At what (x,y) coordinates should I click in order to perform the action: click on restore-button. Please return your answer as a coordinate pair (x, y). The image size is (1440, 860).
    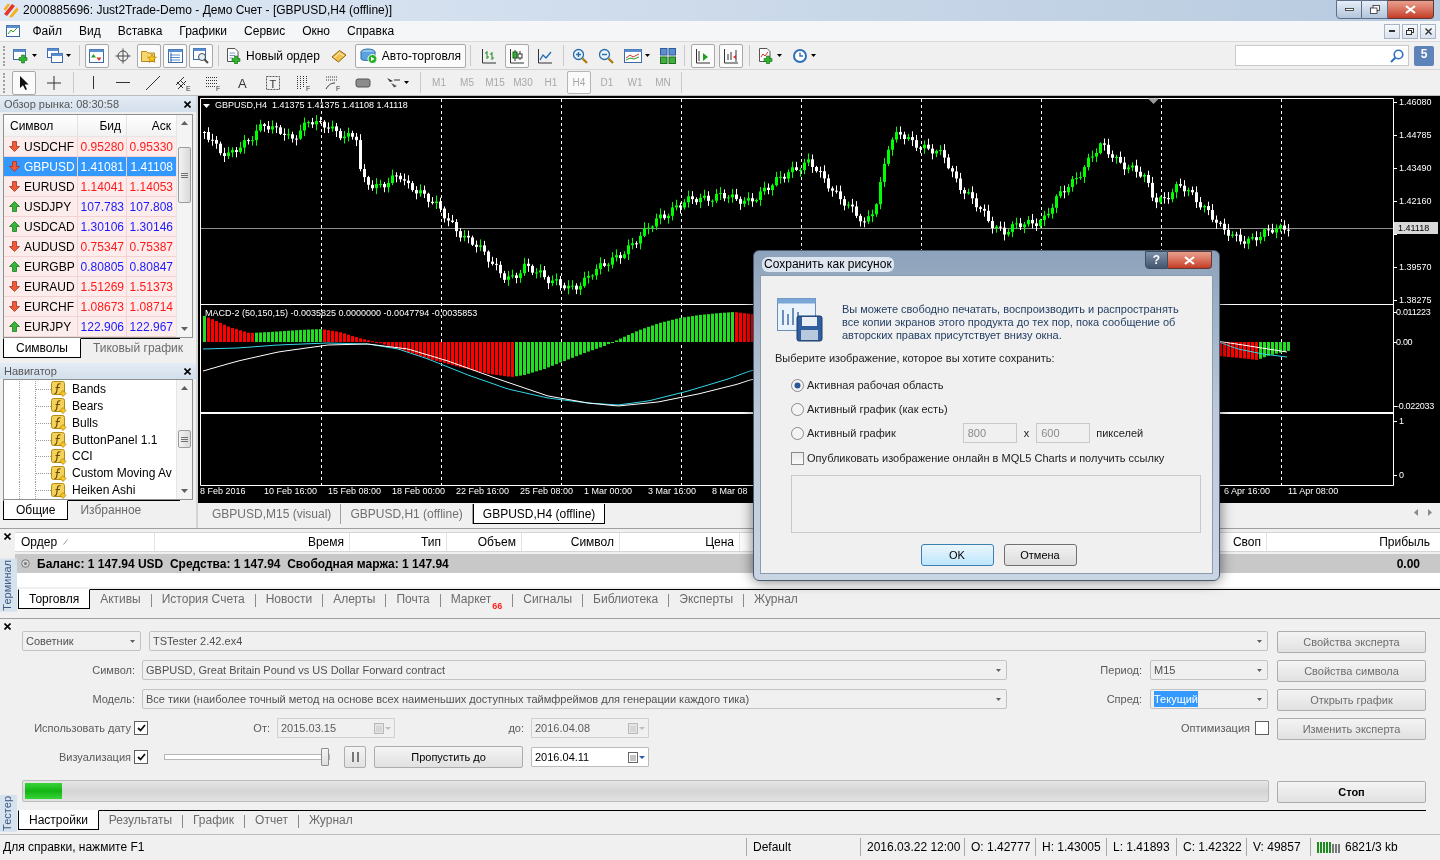
    Looking at the image, I should click on (1410, 31).